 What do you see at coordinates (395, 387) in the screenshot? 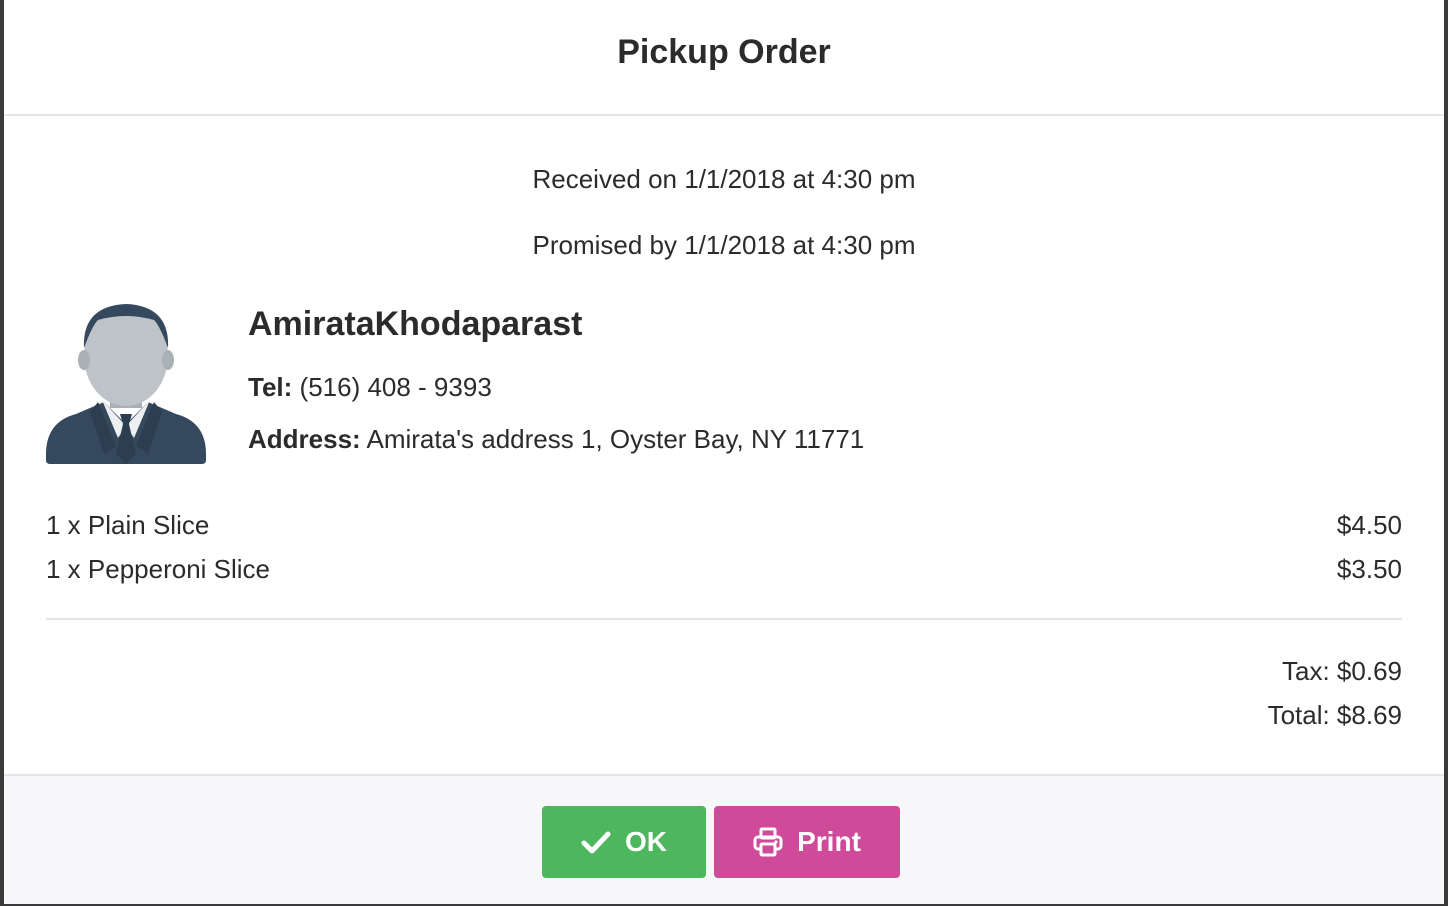
I see `tel-value: (516) 408 - 9393` at bounding box center [395, 387].